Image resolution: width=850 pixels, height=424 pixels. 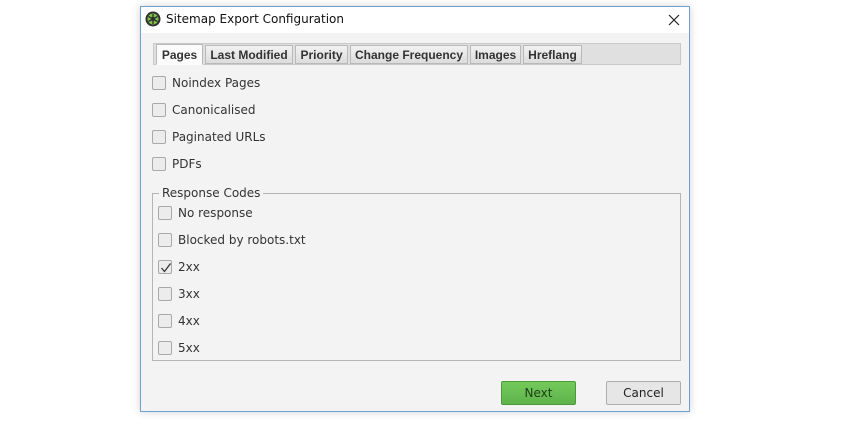 What do you see at coordinates (165, 321) in the screenshot?
I see `4xx-checkbox` at bounding box center [165, 321].